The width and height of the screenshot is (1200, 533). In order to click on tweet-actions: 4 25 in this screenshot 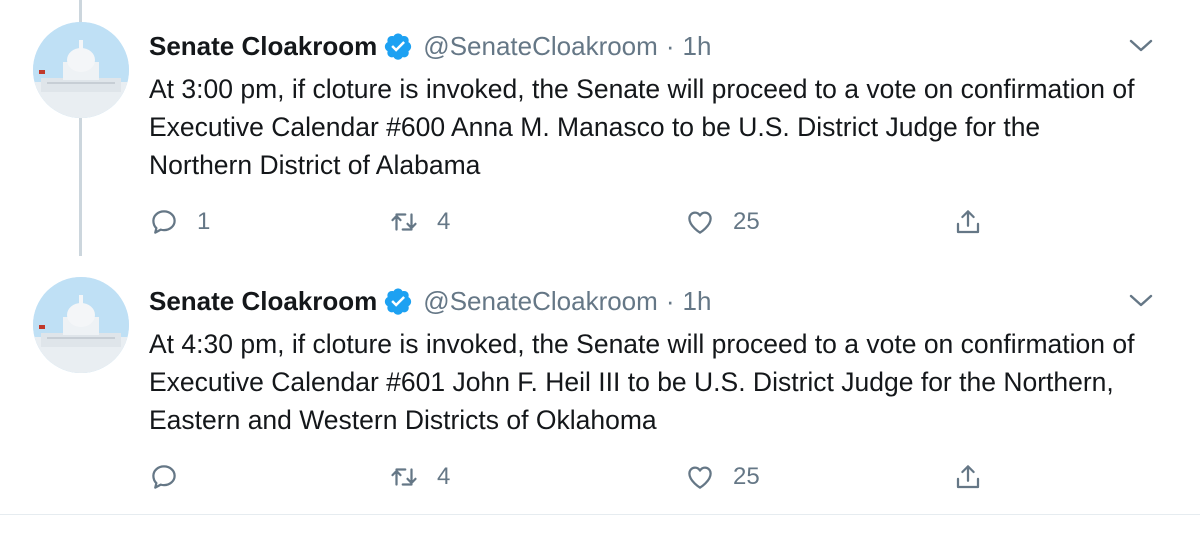, I will do `click(599, 477)`.